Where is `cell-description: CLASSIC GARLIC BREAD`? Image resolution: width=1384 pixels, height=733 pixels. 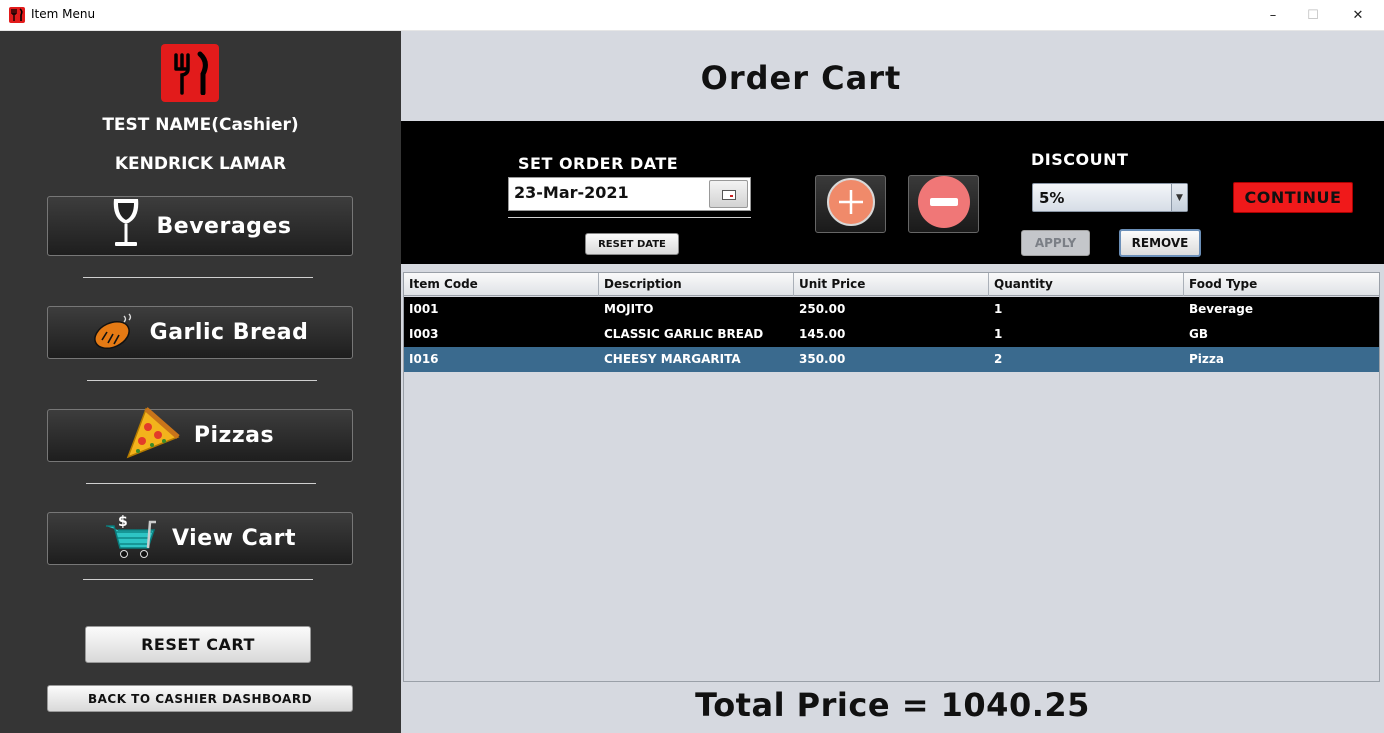 cell-description: CLASSIC GARLIC BREAD is located at coordinates (684, 334).